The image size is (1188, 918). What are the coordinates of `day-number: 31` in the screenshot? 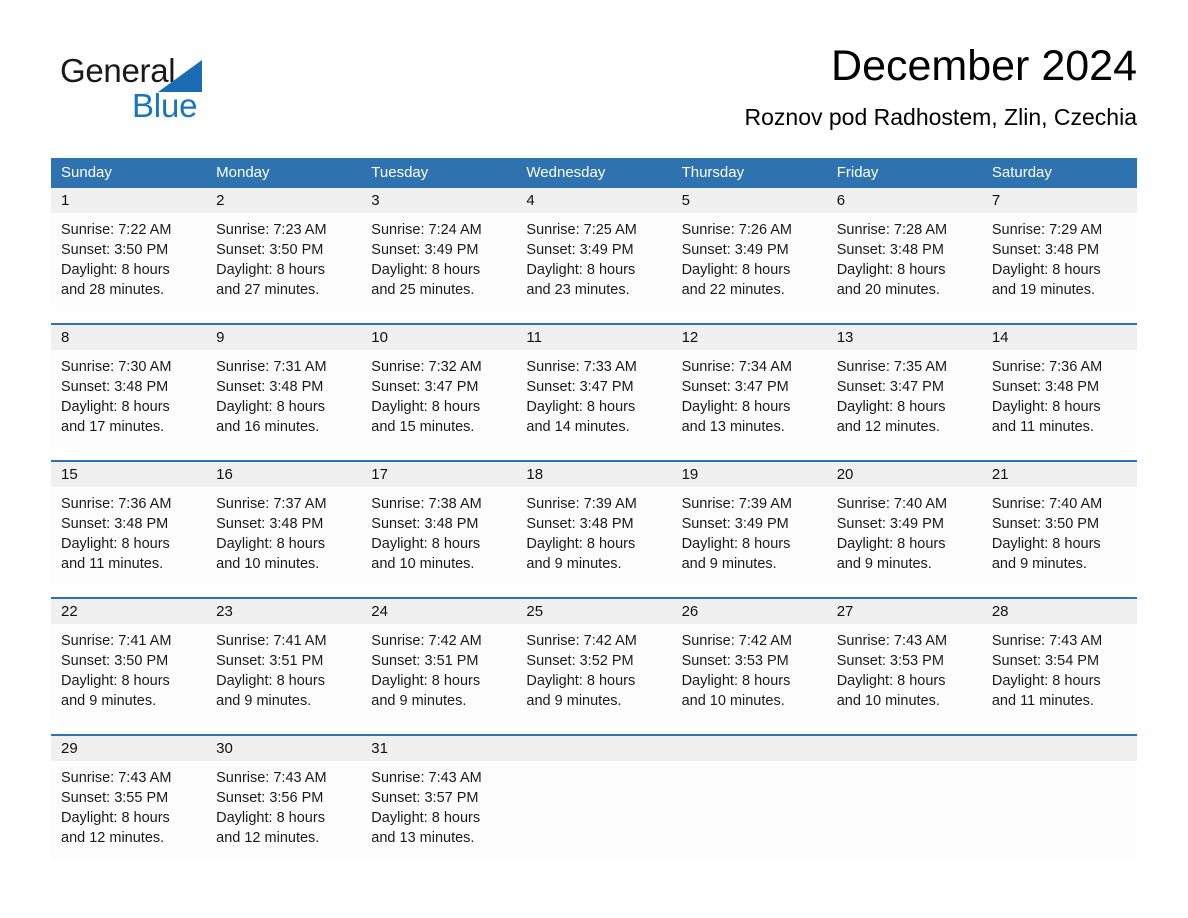 It's located at (439, 748).